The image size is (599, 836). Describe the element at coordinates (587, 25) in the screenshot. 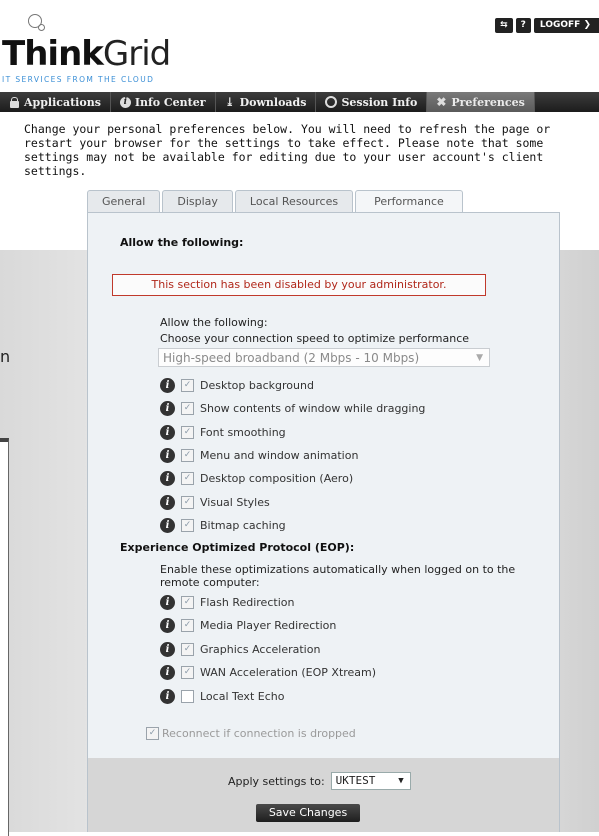

I see `chevron-right-icon: ❯` at that location.